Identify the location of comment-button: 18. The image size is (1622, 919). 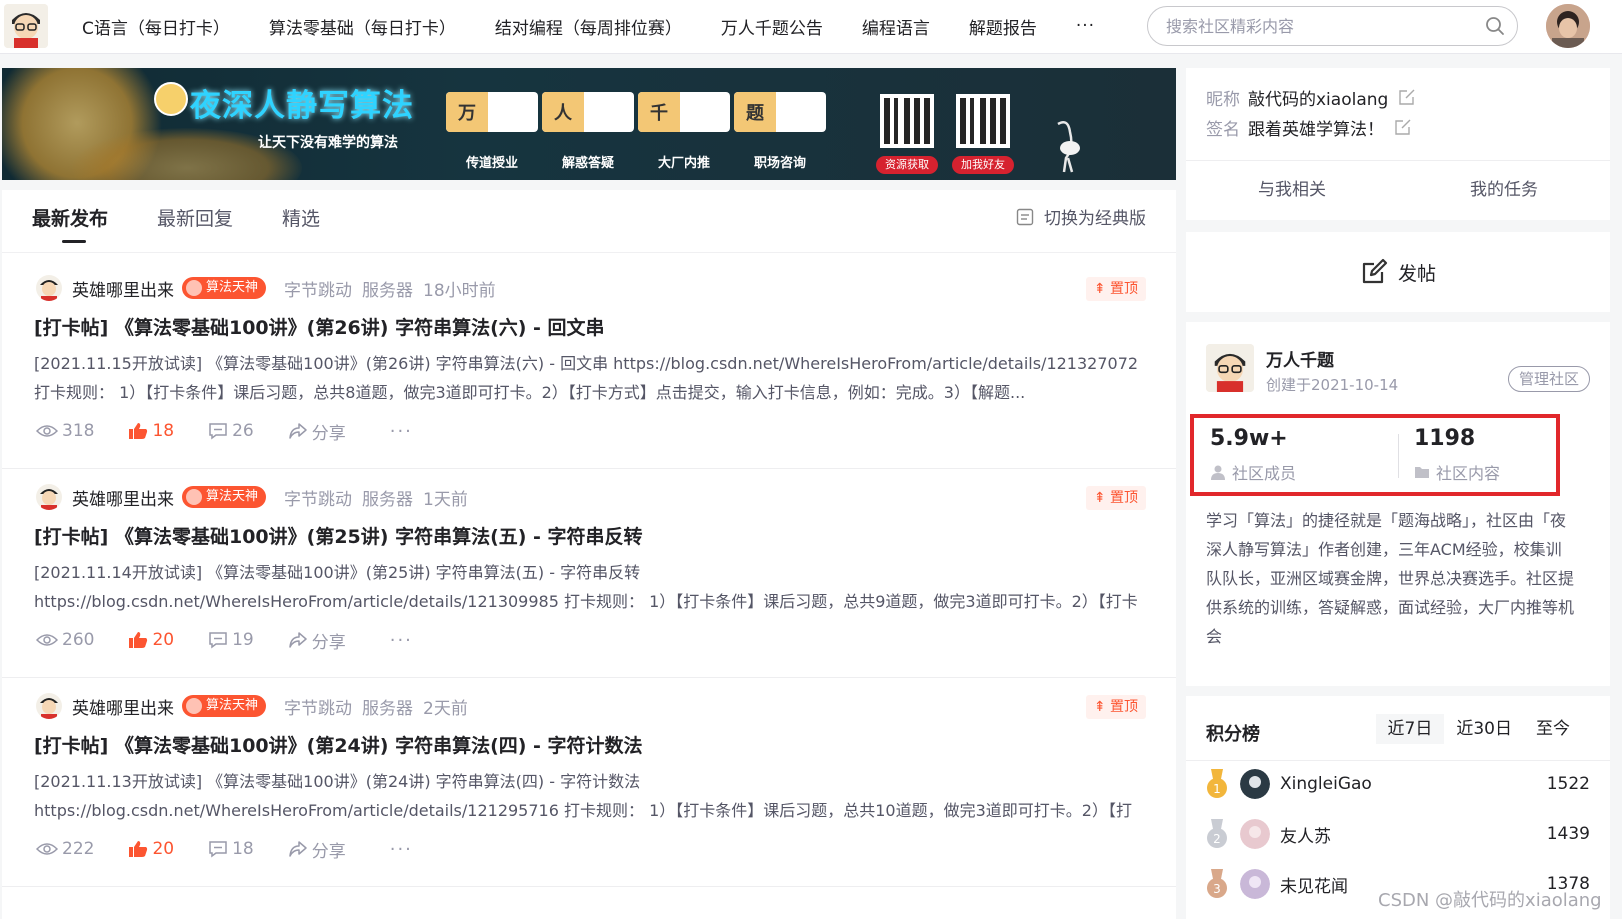
(231, 849).